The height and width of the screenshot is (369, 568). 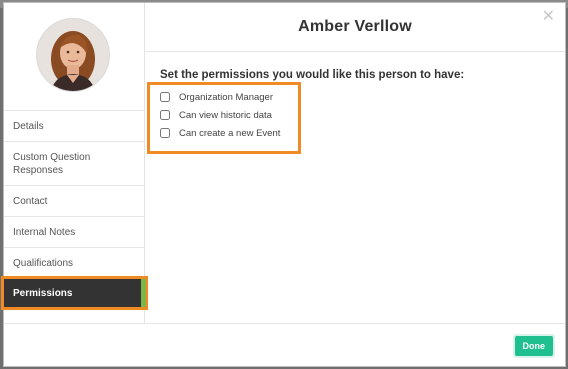 I want to click on sidebar-item-label: Contact, so click(x=30, y=201).